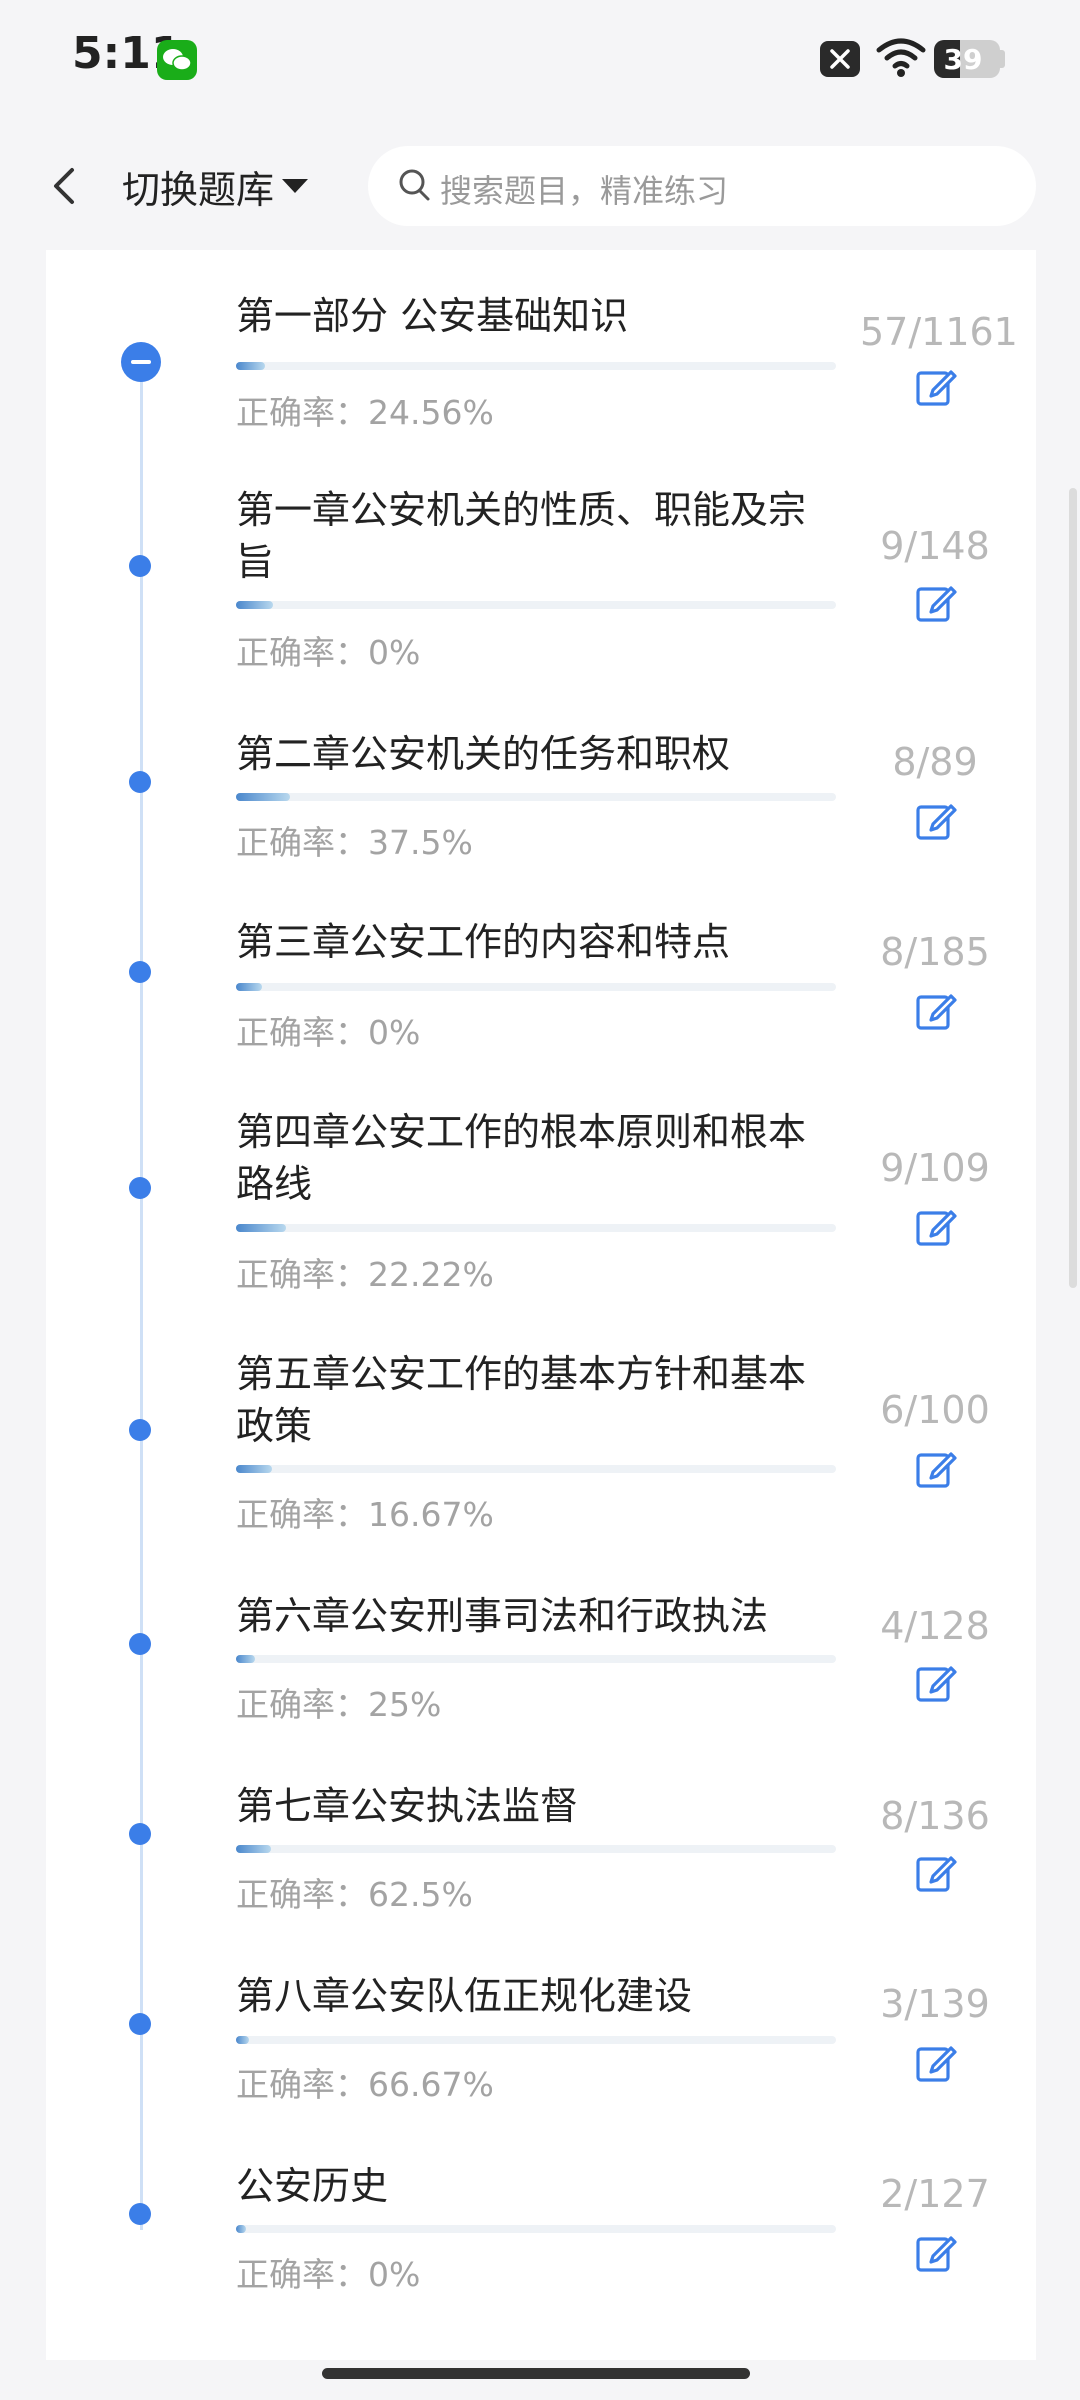 The width and height of the screenshot is (1080, 2400). Describe the element at coordinates (431, 412) in the screenshot. I see `accuracy-value: 24.56%` at that location.